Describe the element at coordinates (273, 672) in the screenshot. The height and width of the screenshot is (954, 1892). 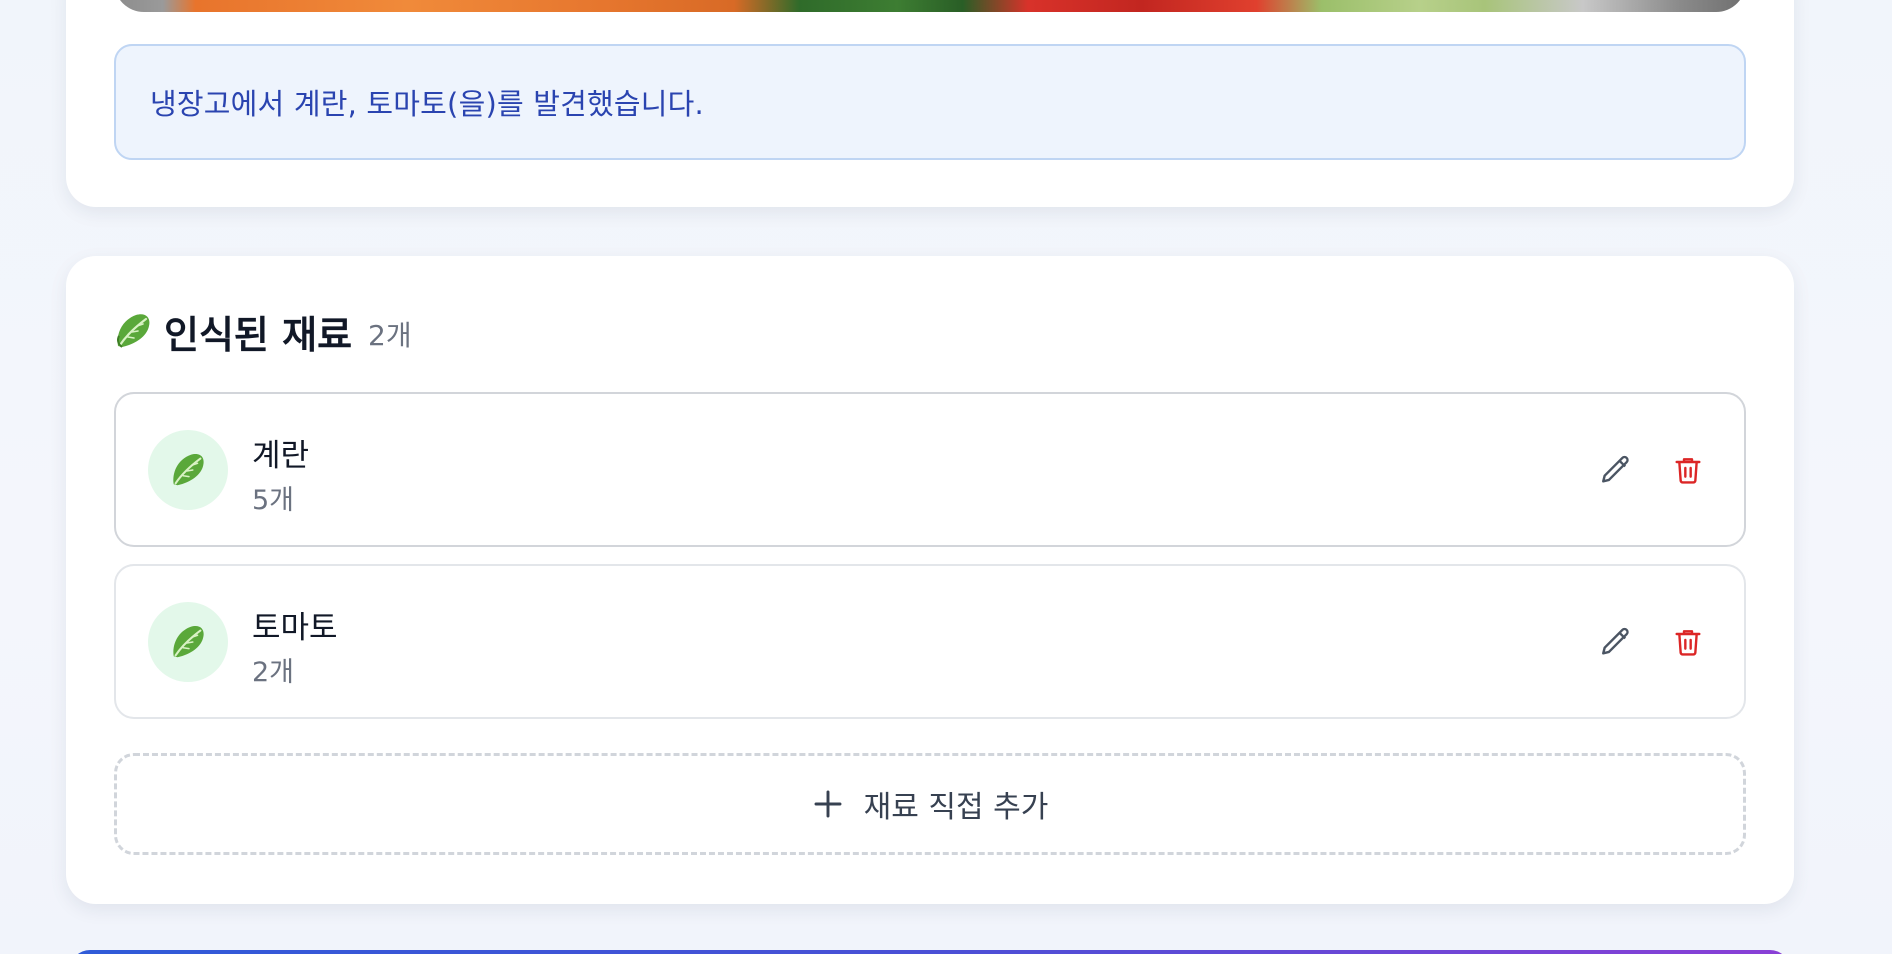
I see `ingredient-quantity: 2개` at that location.